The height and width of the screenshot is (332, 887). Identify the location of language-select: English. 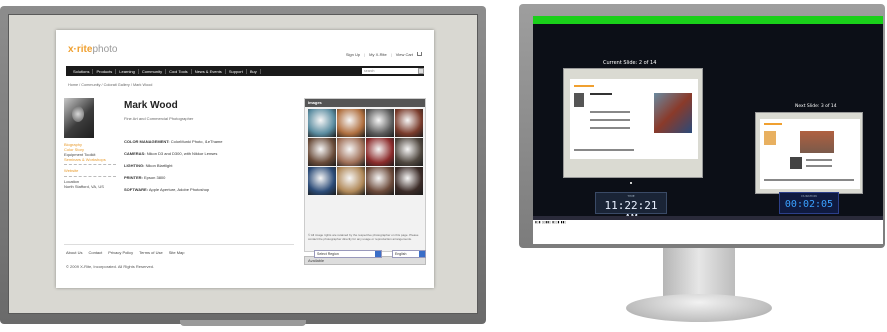
(409, 254).